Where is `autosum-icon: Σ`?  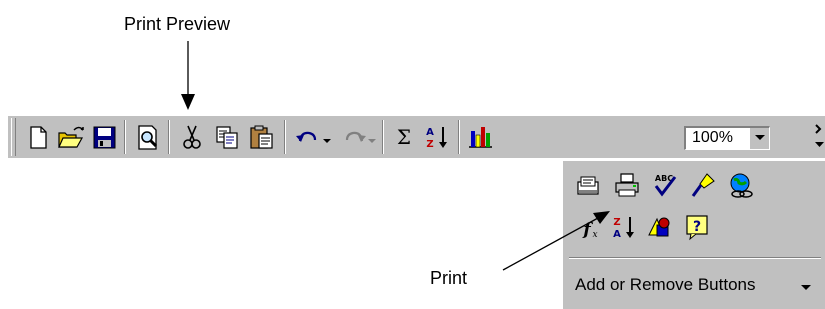 autosum-icon: Σ is located at coordinates (404, 137).